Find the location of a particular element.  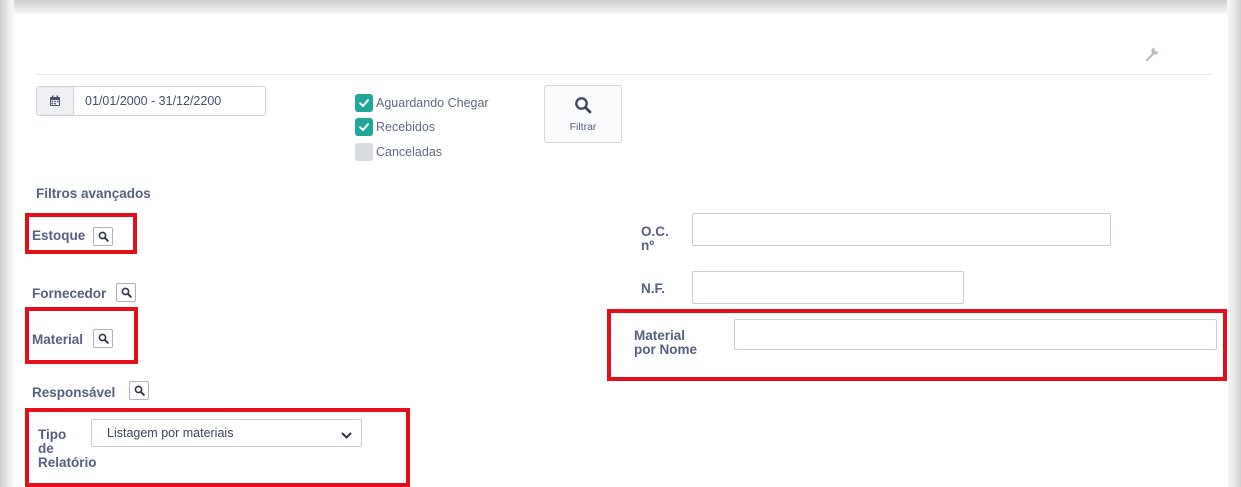

advanced-filters-title: Filtros avançados is located at coordinates (93, 193).